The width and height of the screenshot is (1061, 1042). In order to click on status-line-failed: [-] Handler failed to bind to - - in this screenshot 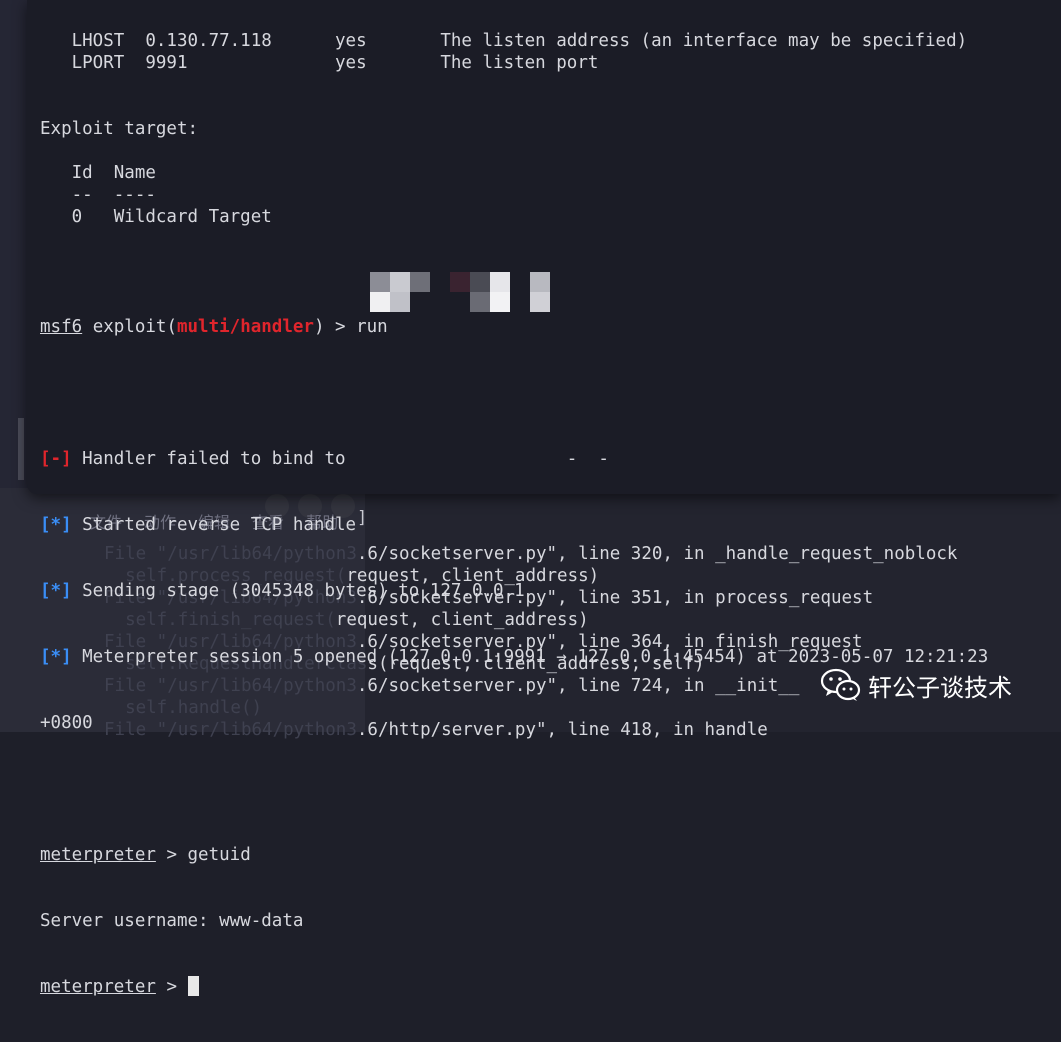, I will do `click(514, 459)`.